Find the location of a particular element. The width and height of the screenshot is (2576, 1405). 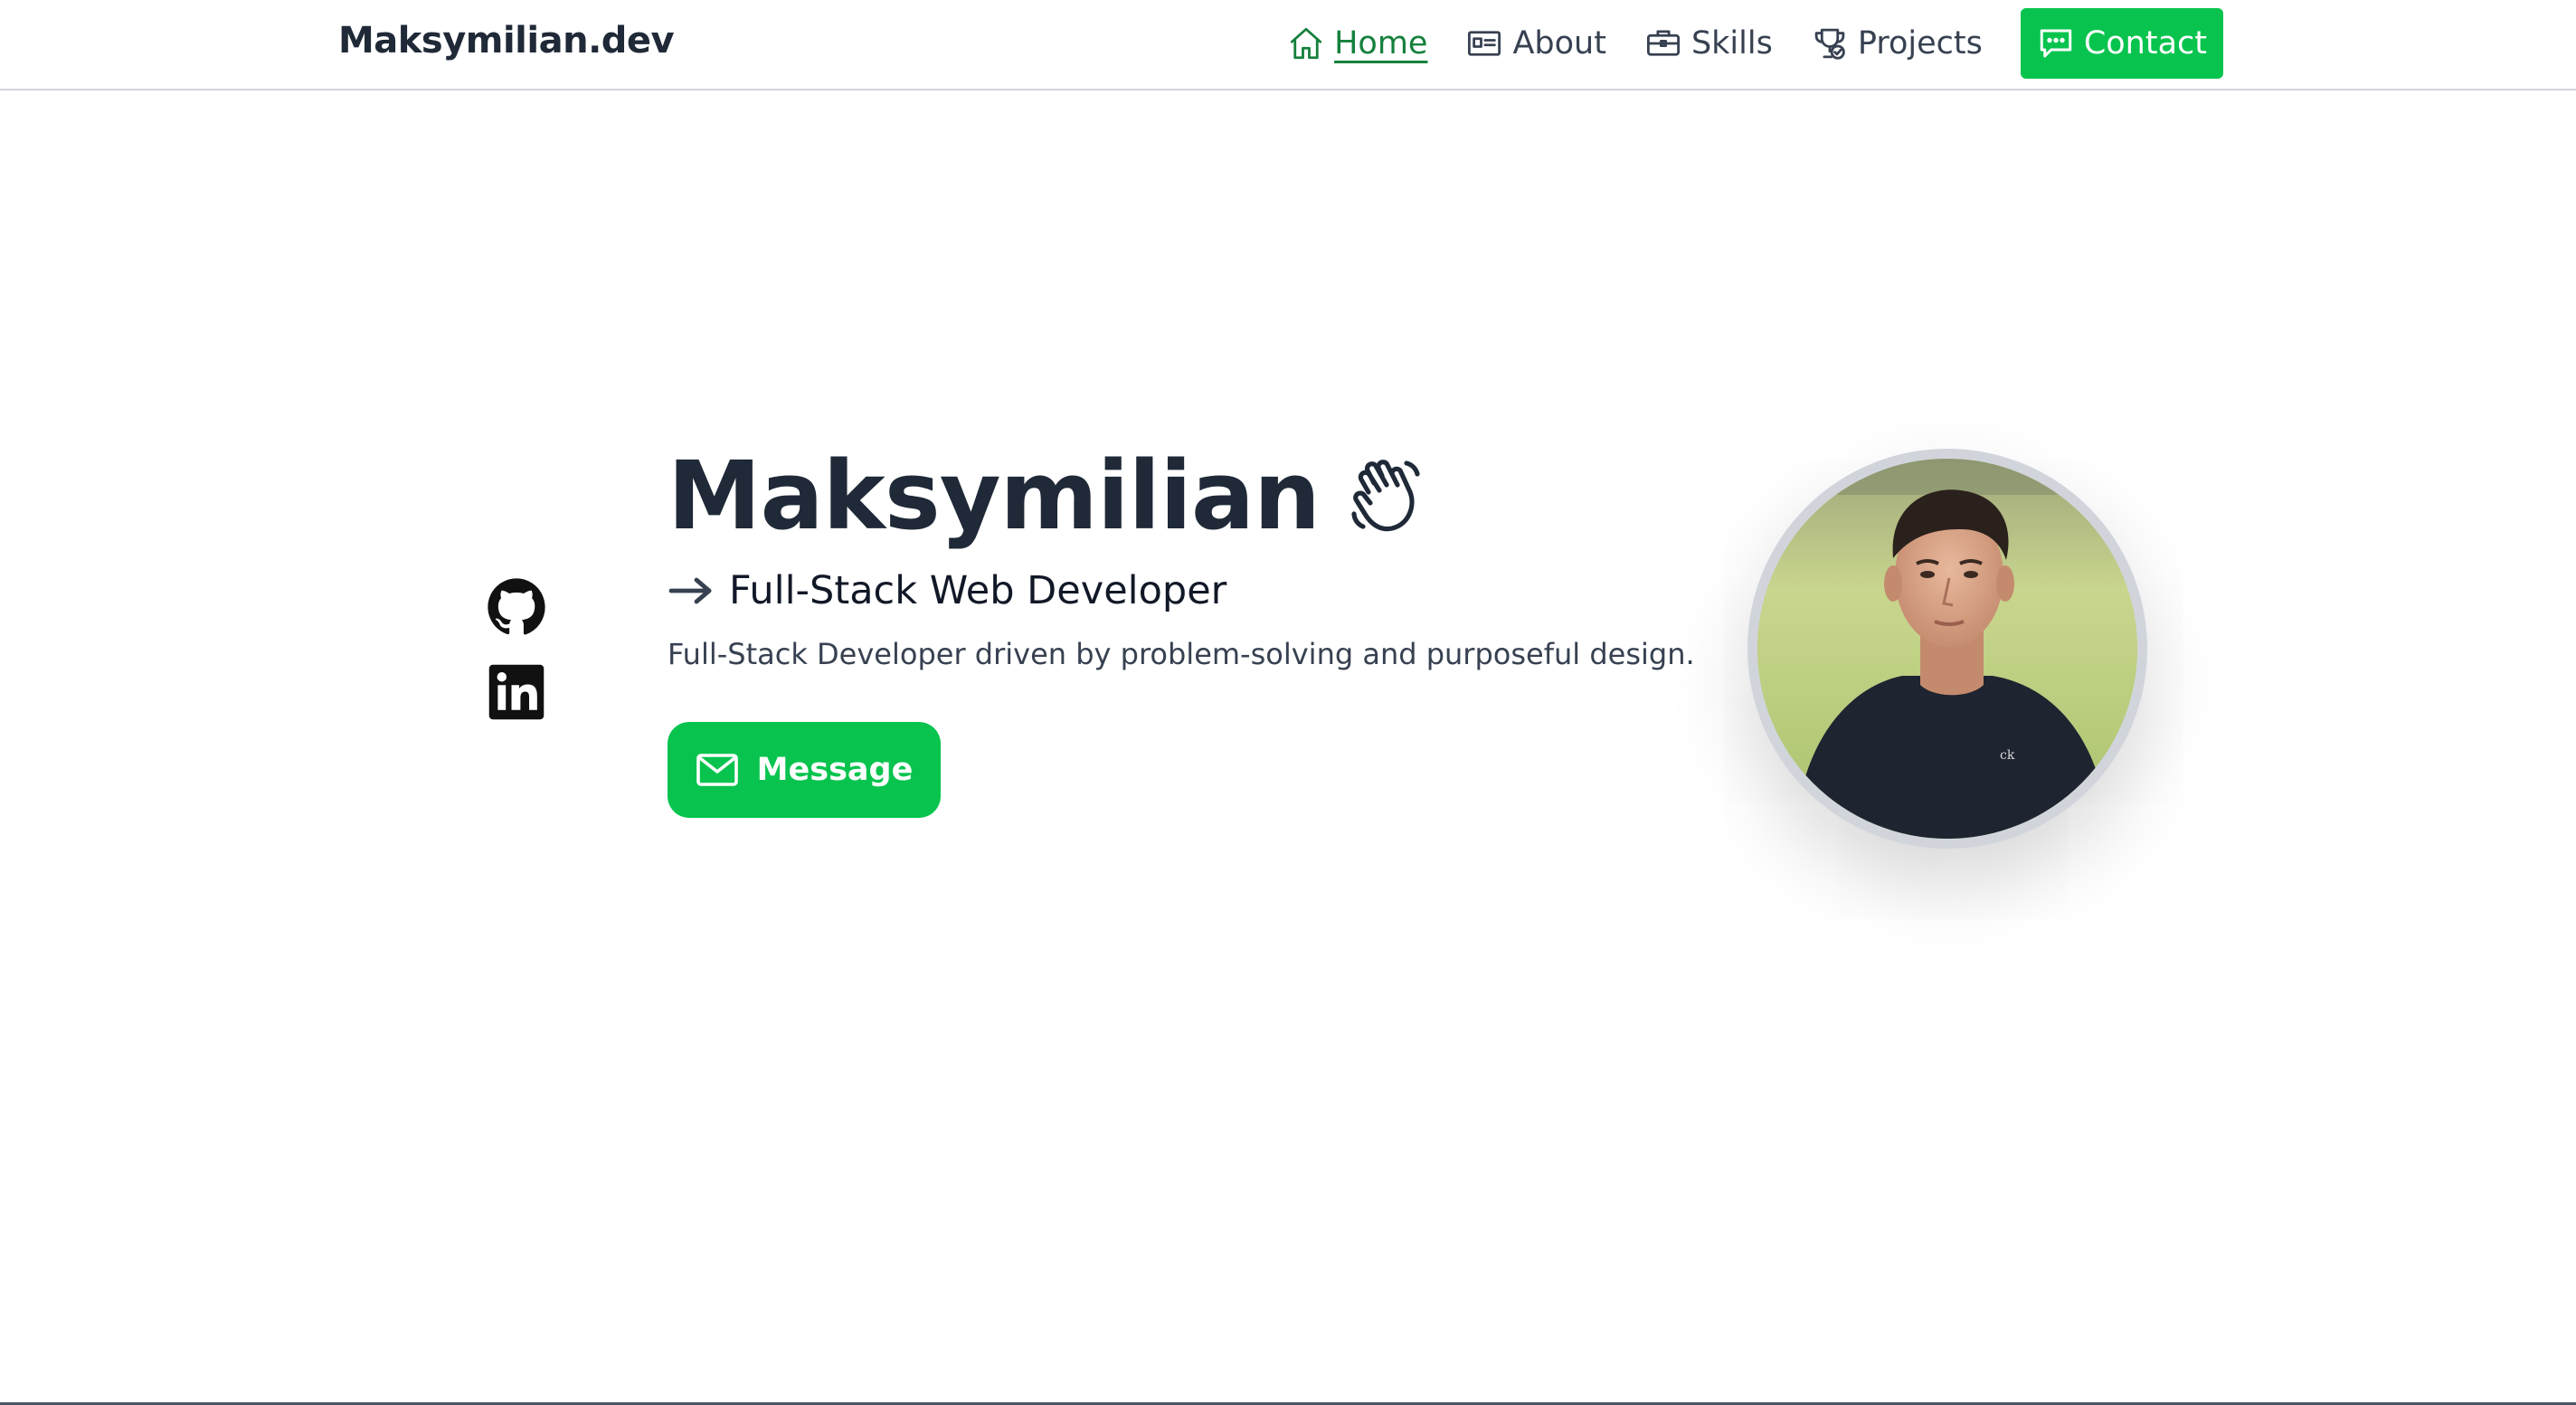

hero-role-row: Full-Stack Web Developer is located at coordinates (1211, 591).